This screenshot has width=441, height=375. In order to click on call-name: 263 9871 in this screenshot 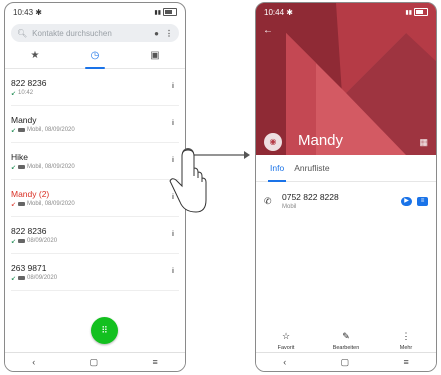, I will do `click(29, 267)`.